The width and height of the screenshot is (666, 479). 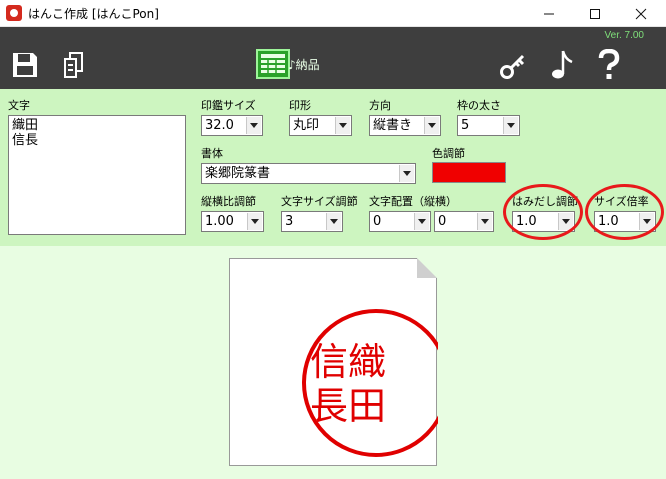 I want to click on music-note-icon, so click(x=562, y=64).